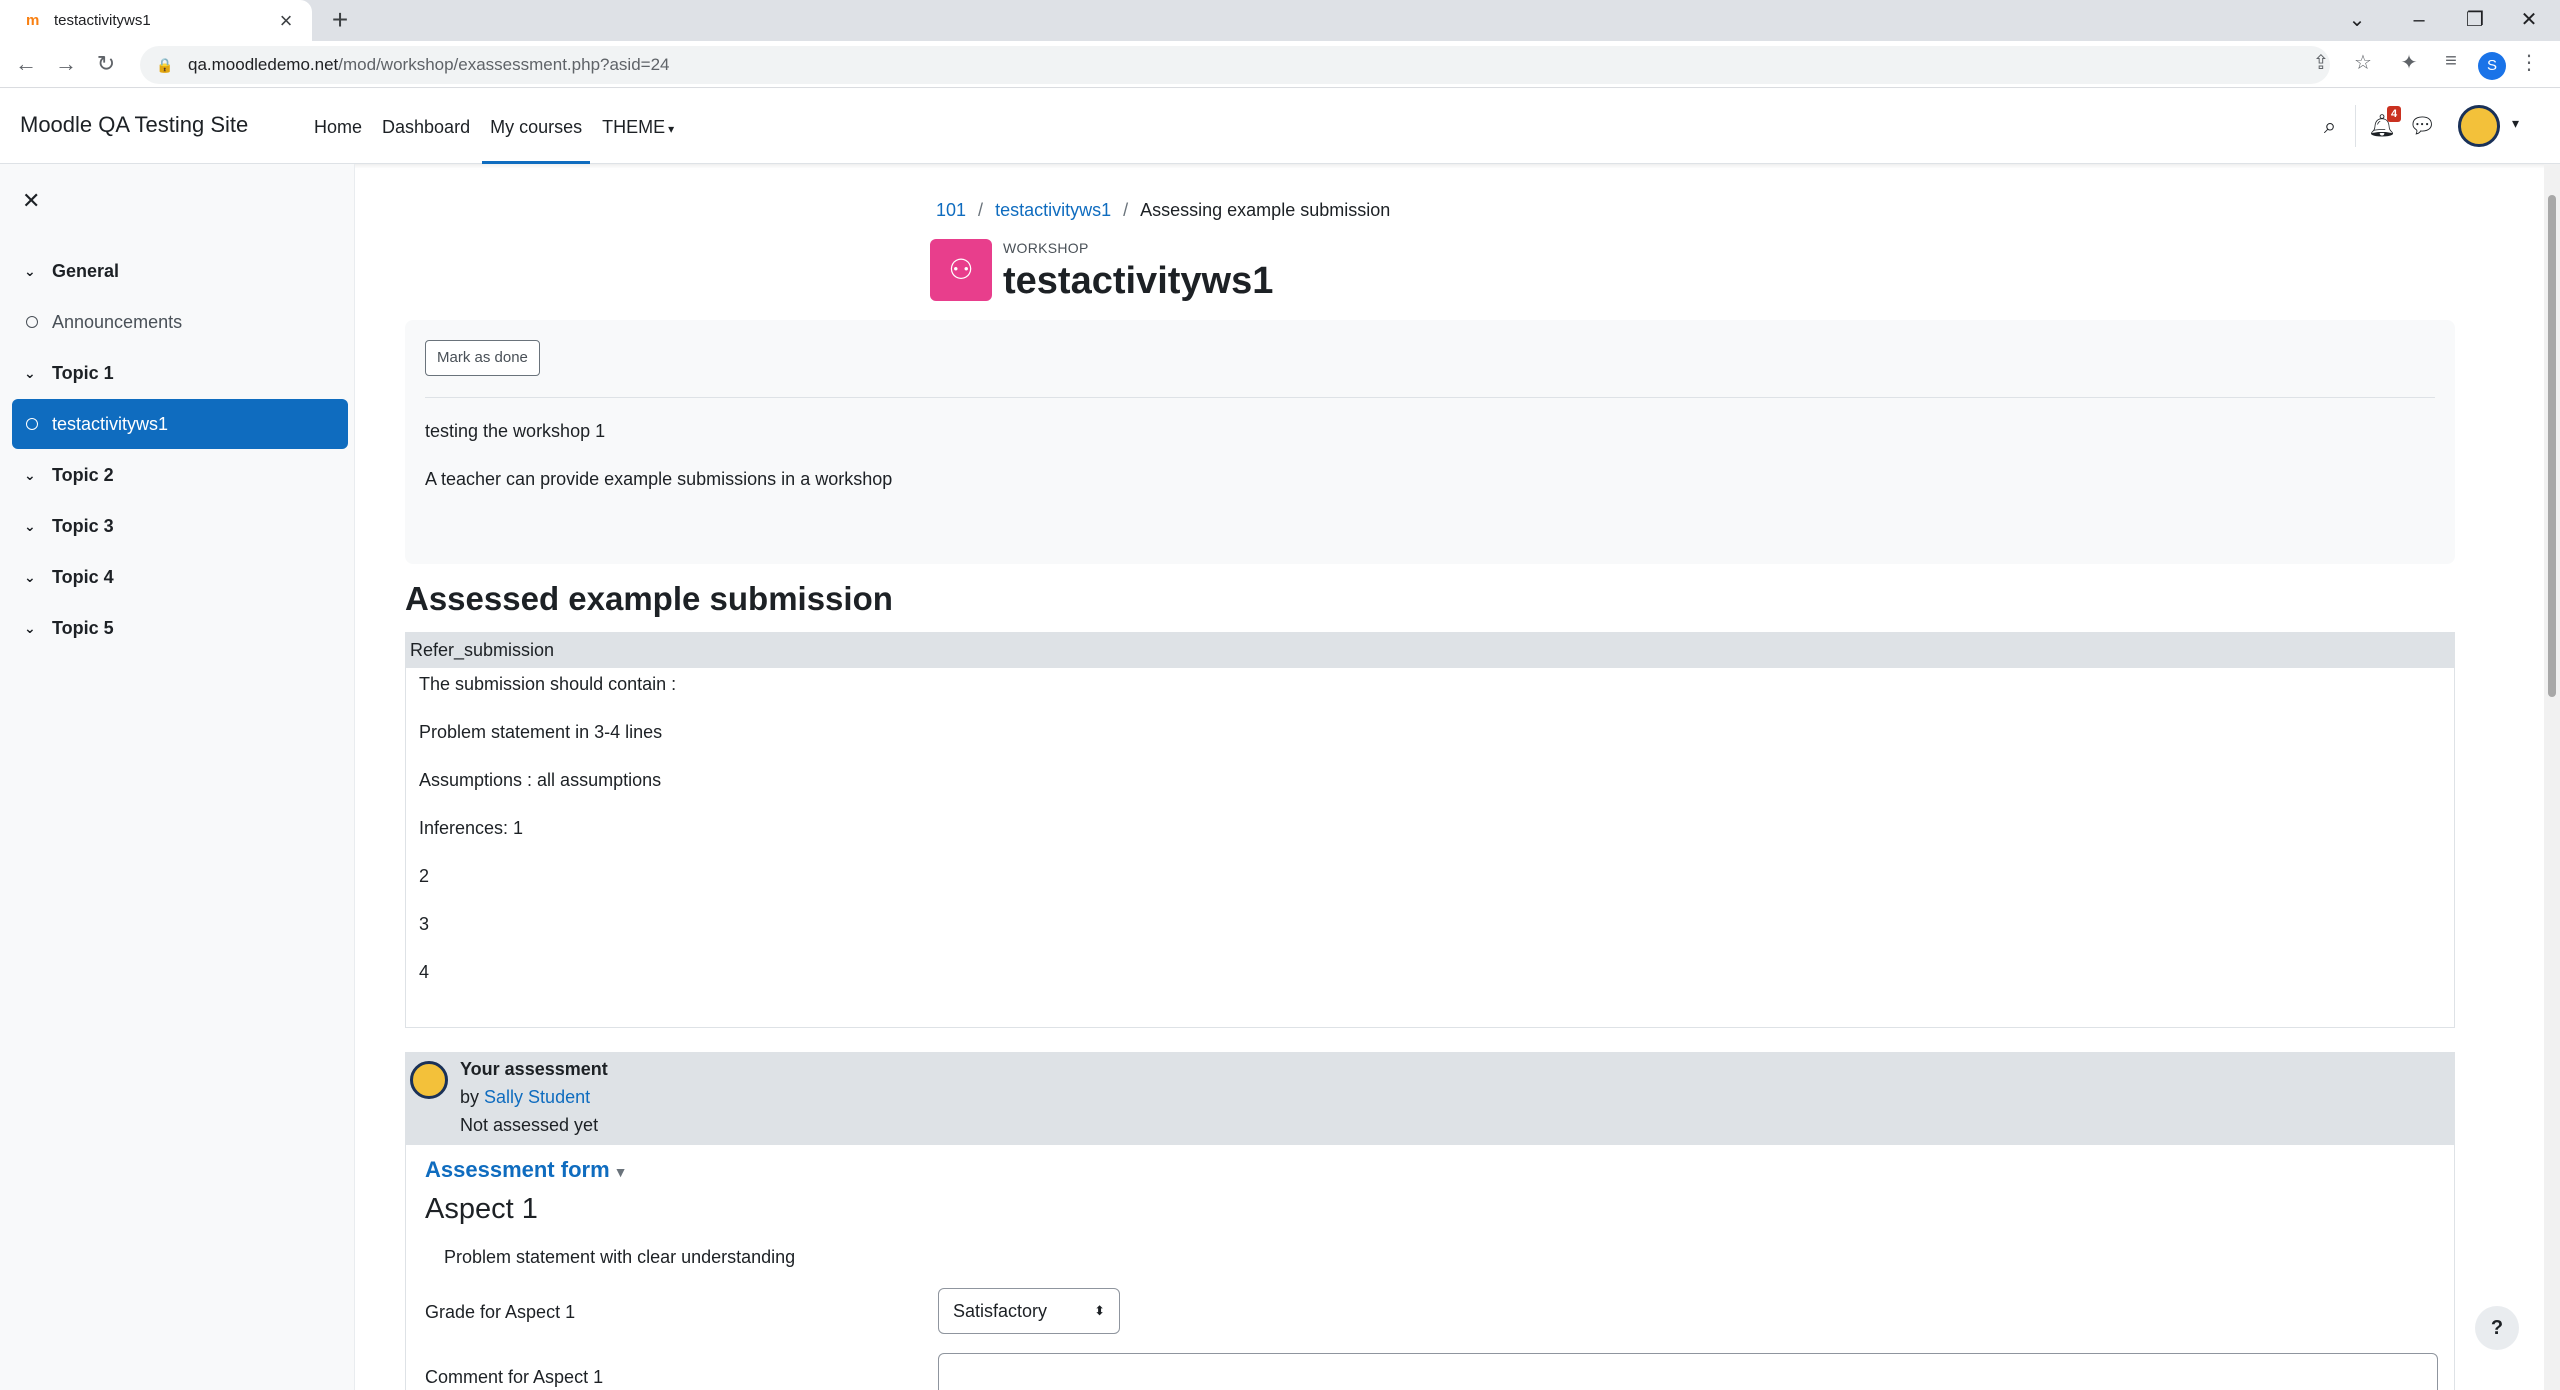  What do you see at coordinates (2497, 1328) in the screenshot?
I see `help-button: ?` at bounding box center [2497, 1328].